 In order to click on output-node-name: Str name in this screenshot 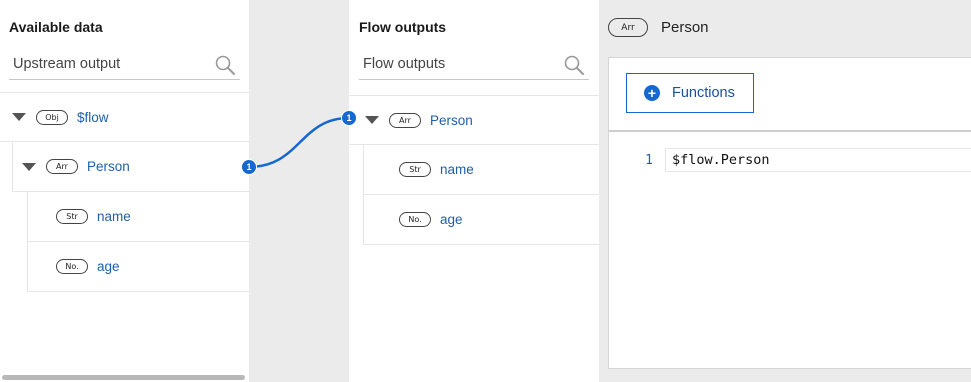, I will do `click(481, 170)`.